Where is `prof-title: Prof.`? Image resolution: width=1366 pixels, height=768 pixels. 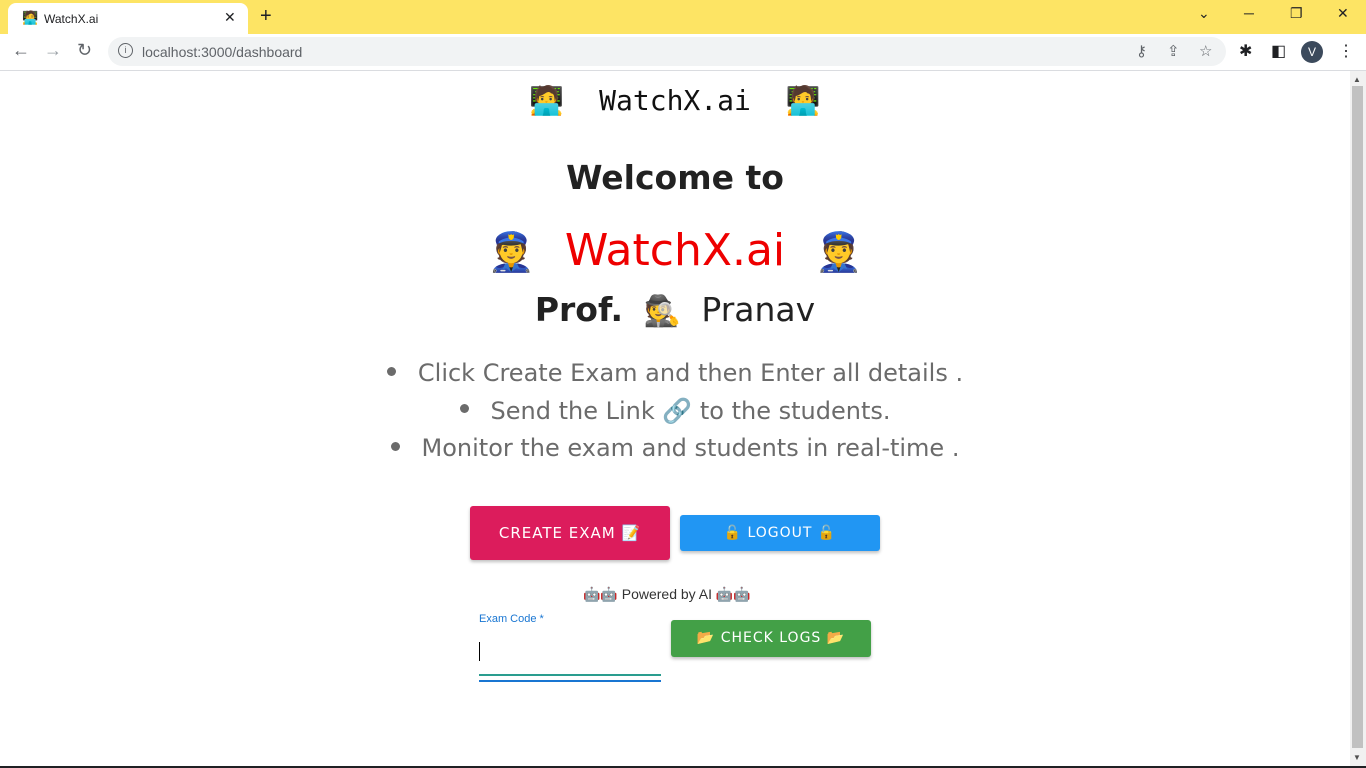 prof-title: Prof. is located at coordinates (579, 309).